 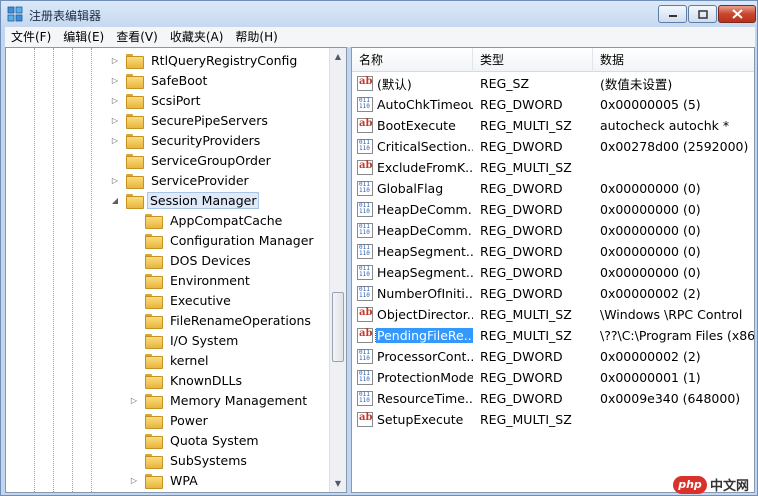 I want to click on tree-node: Environment, so click(x=191, y=280).